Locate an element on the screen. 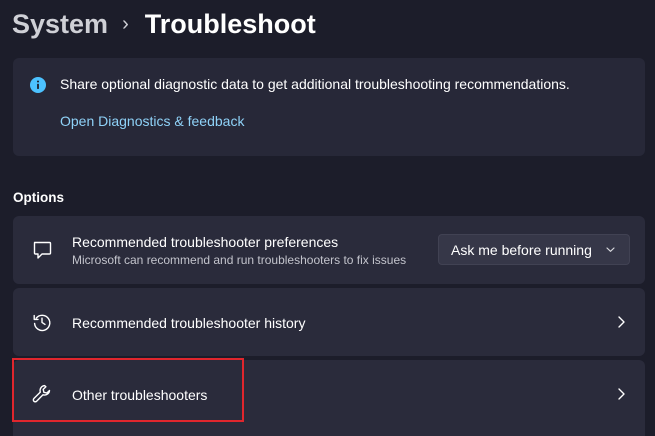  page-title: Troubleshoot is located at coordinates (230, 23).